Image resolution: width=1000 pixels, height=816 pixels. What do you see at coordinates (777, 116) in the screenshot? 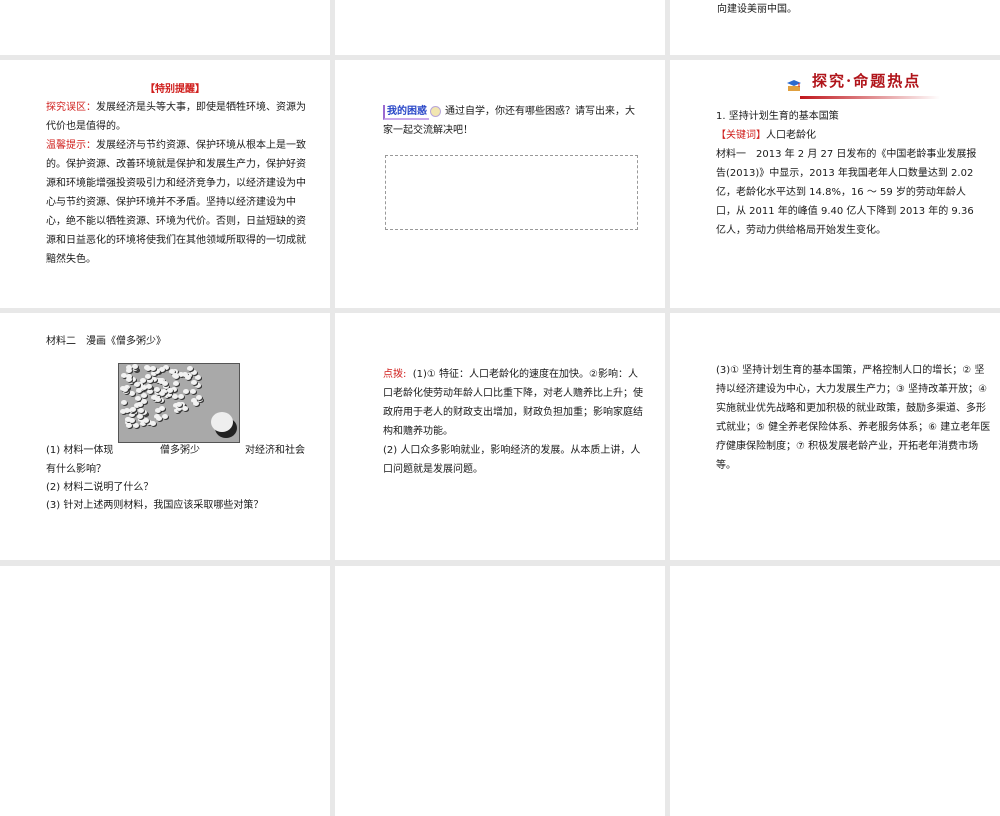
I see `topic-heading: 1. 坚持计划生育的基本国策` at bounding box center [777, 116].